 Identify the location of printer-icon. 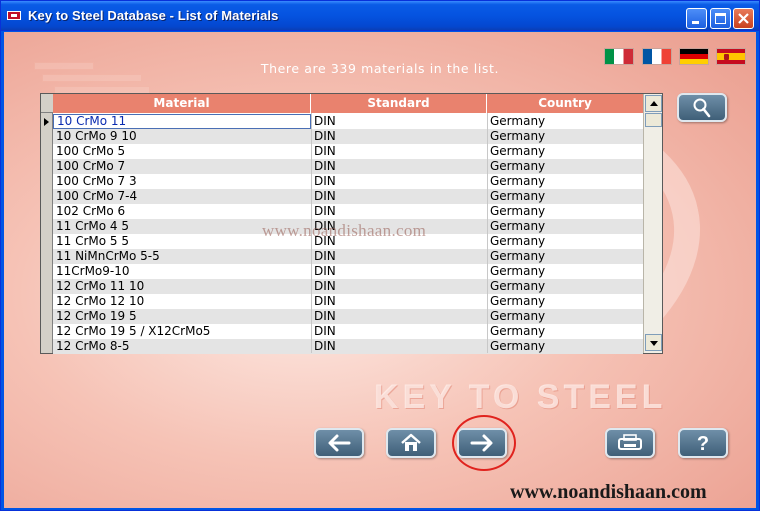
(630, 442).